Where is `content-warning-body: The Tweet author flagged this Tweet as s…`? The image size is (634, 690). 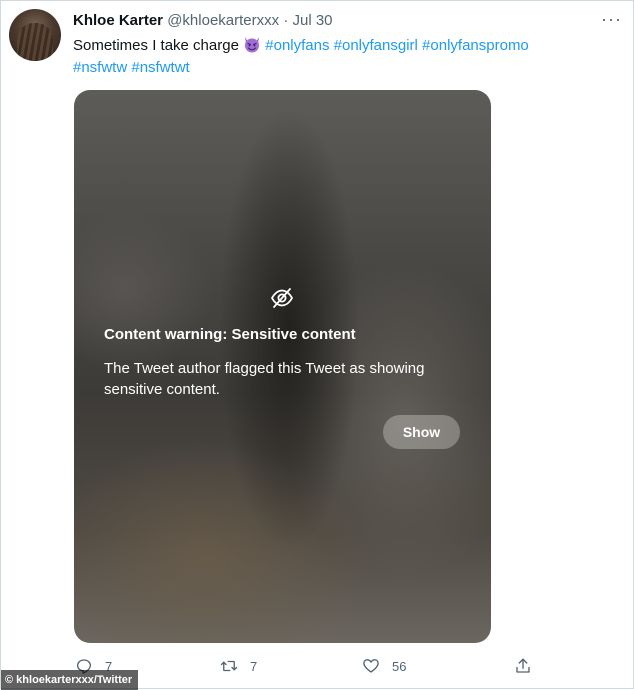
content-warning-body: The Tweet author flagged this Tweet as s… is located at coordinates (264, 379).